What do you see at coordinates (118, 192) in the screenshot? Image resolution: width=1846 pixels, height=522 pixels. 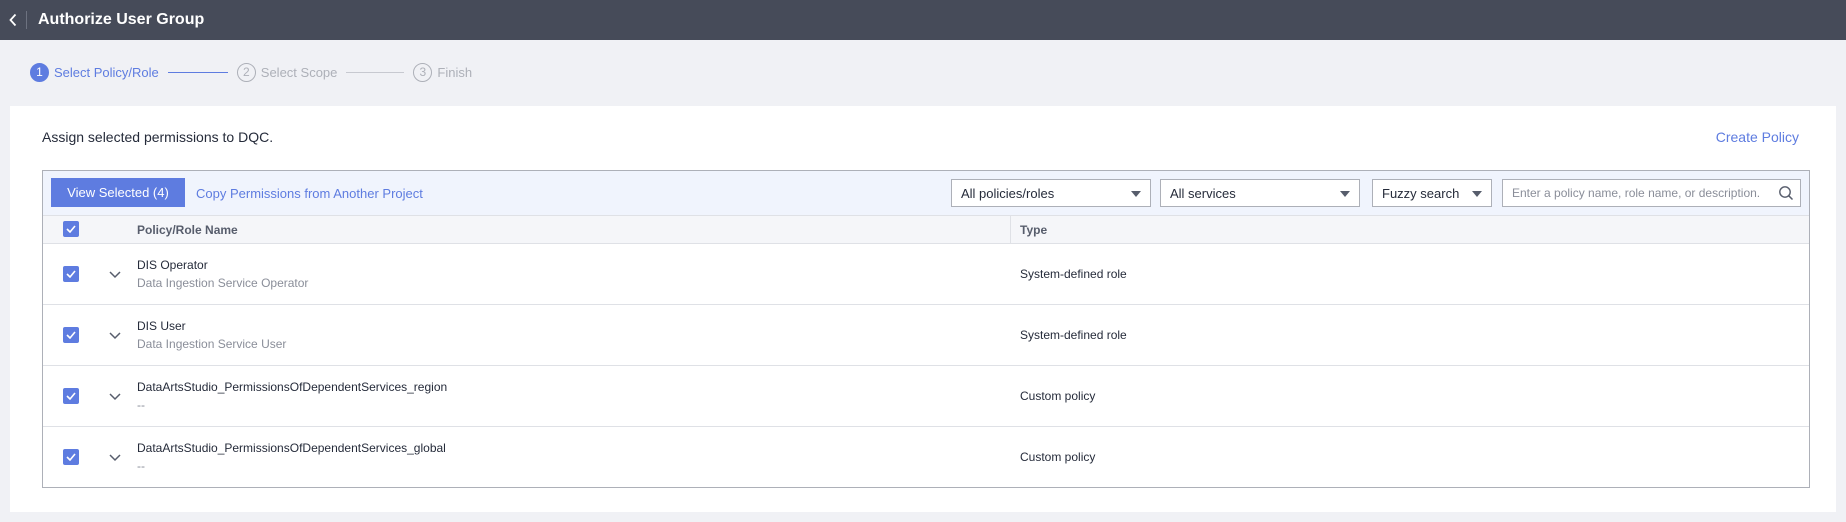 I see `view-selected-button: View Selected (4)` at bounding box center [118, 192].